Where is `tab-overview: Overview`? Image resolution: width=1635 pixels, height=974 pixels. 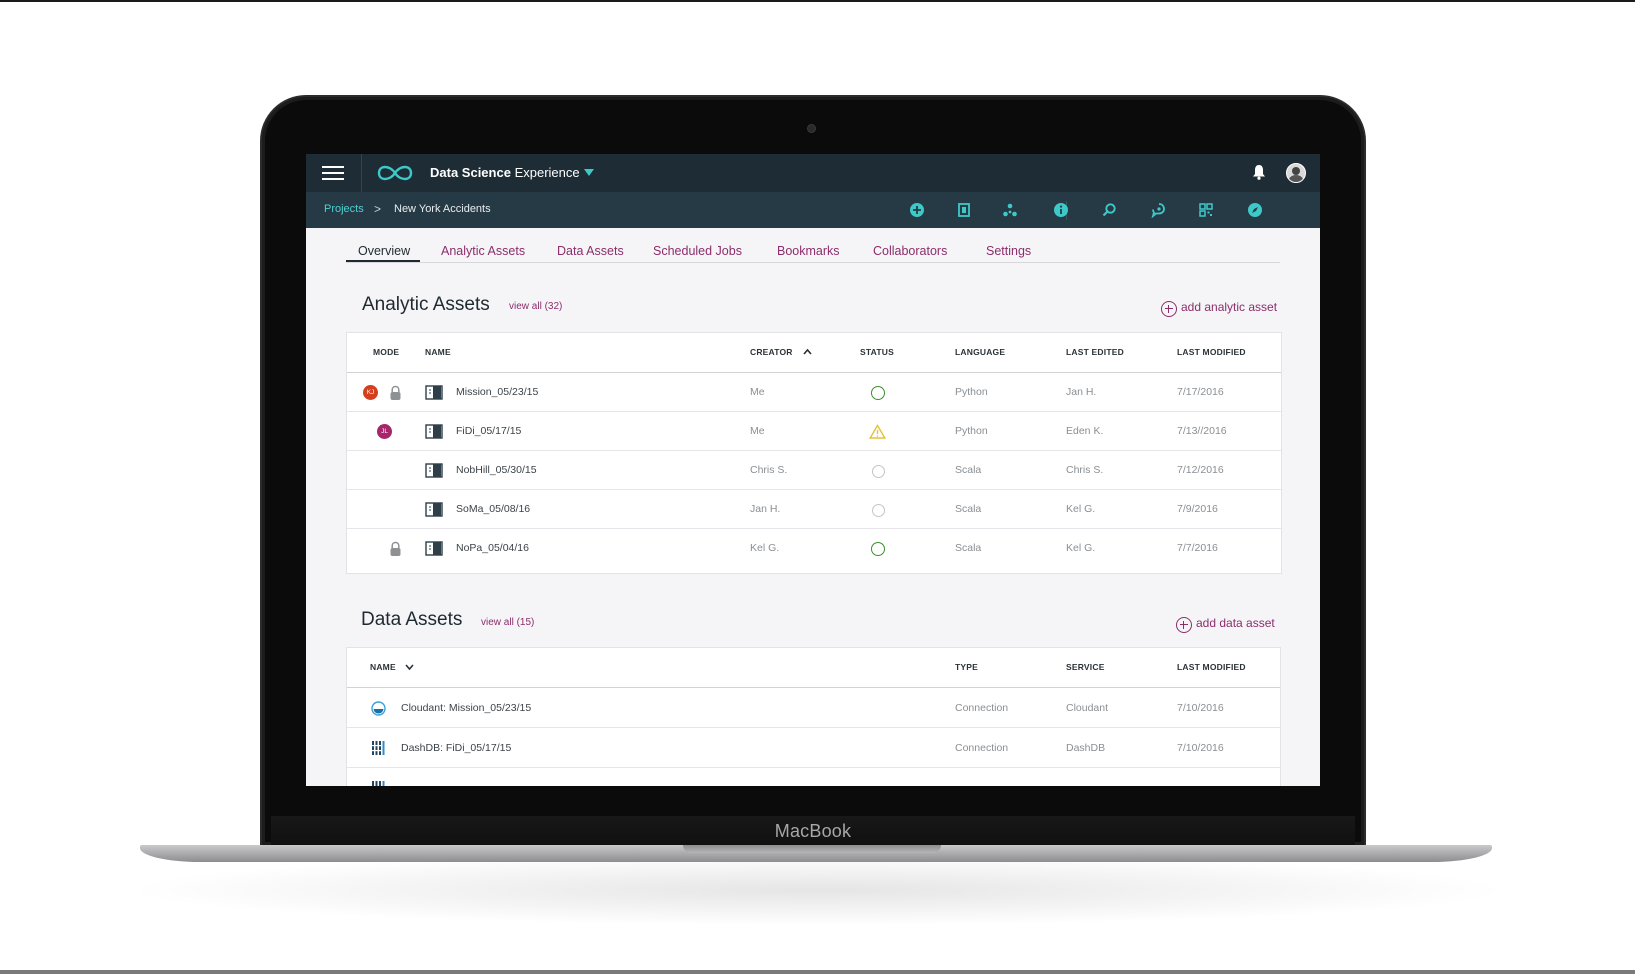 tab-overview: Overview is located at coordinates (384, 251).